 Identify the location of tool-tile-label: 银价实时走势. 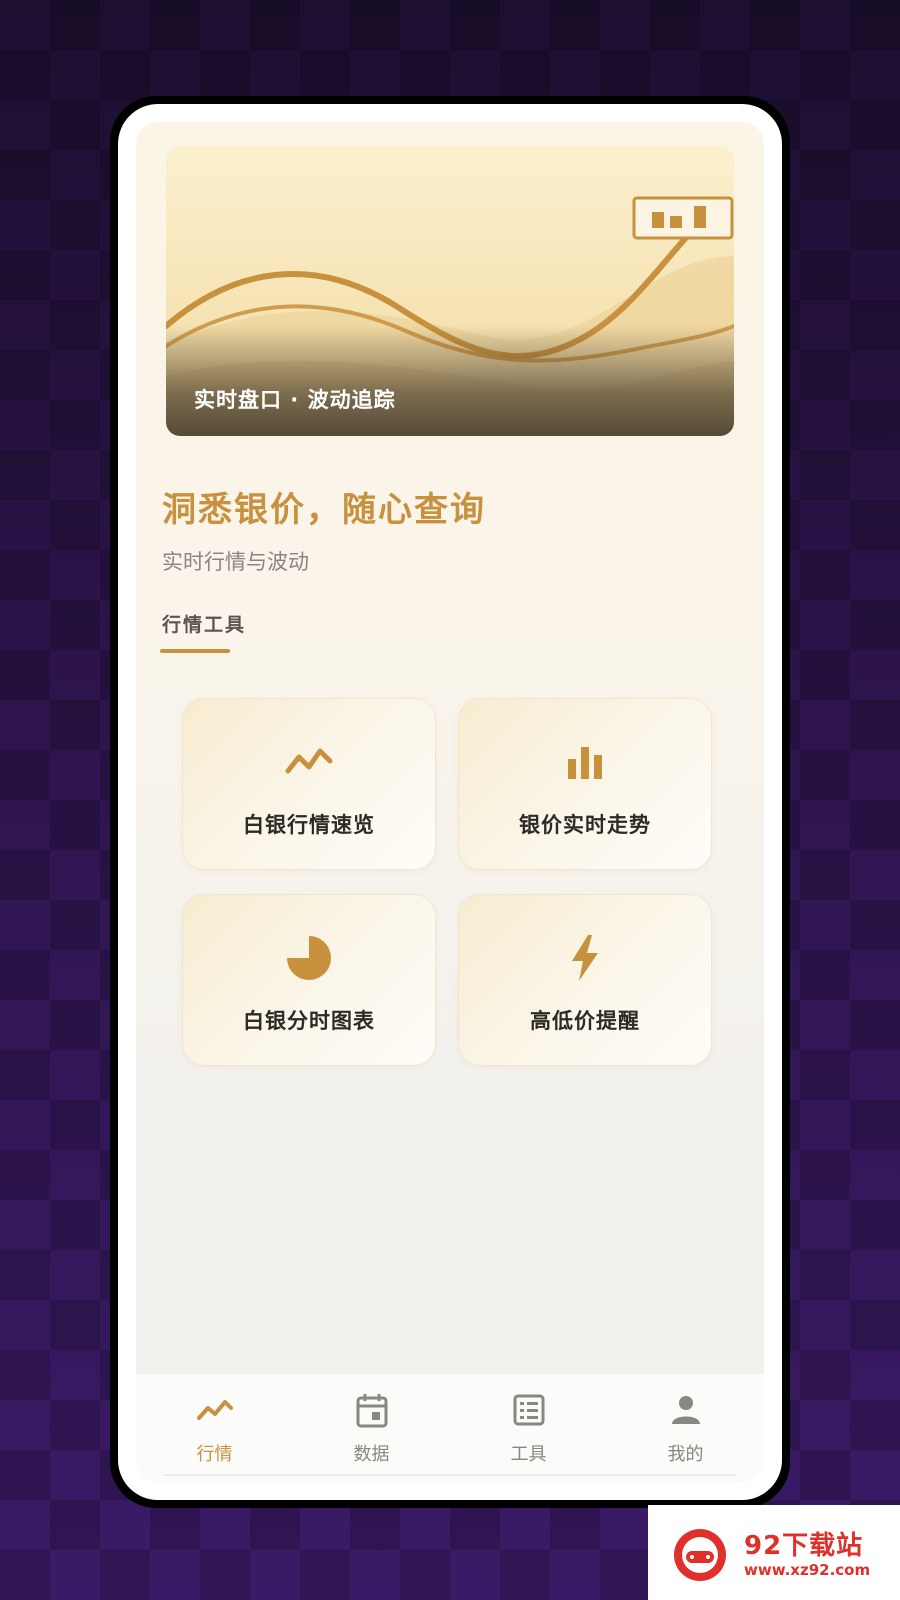
(585, 825).